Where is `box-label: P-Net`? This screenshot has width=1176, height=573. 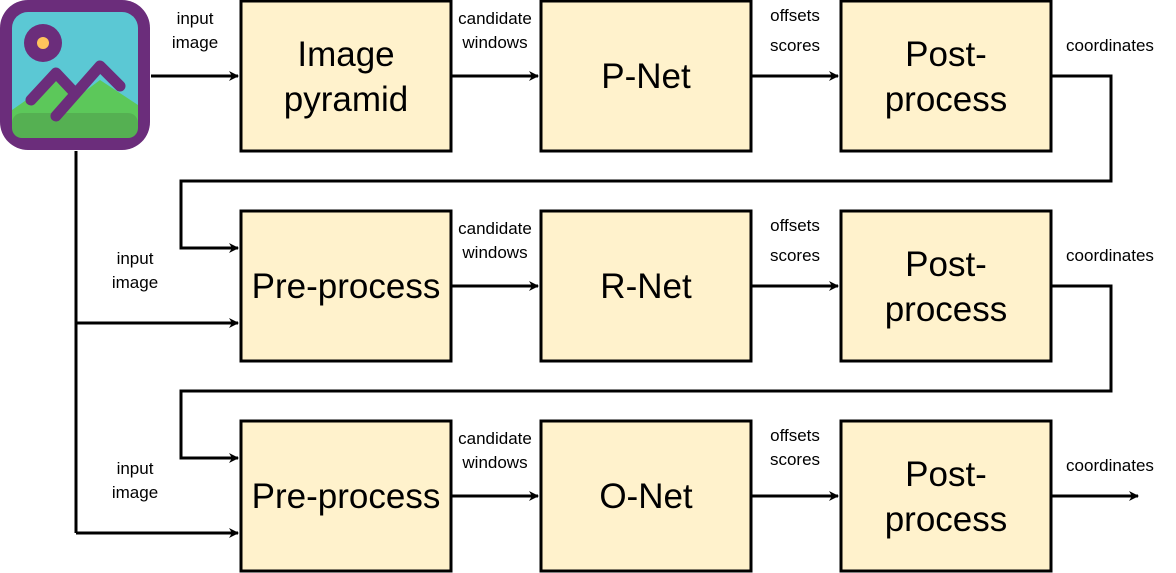
box-label: P-Net is located at coordinates (646, 76).